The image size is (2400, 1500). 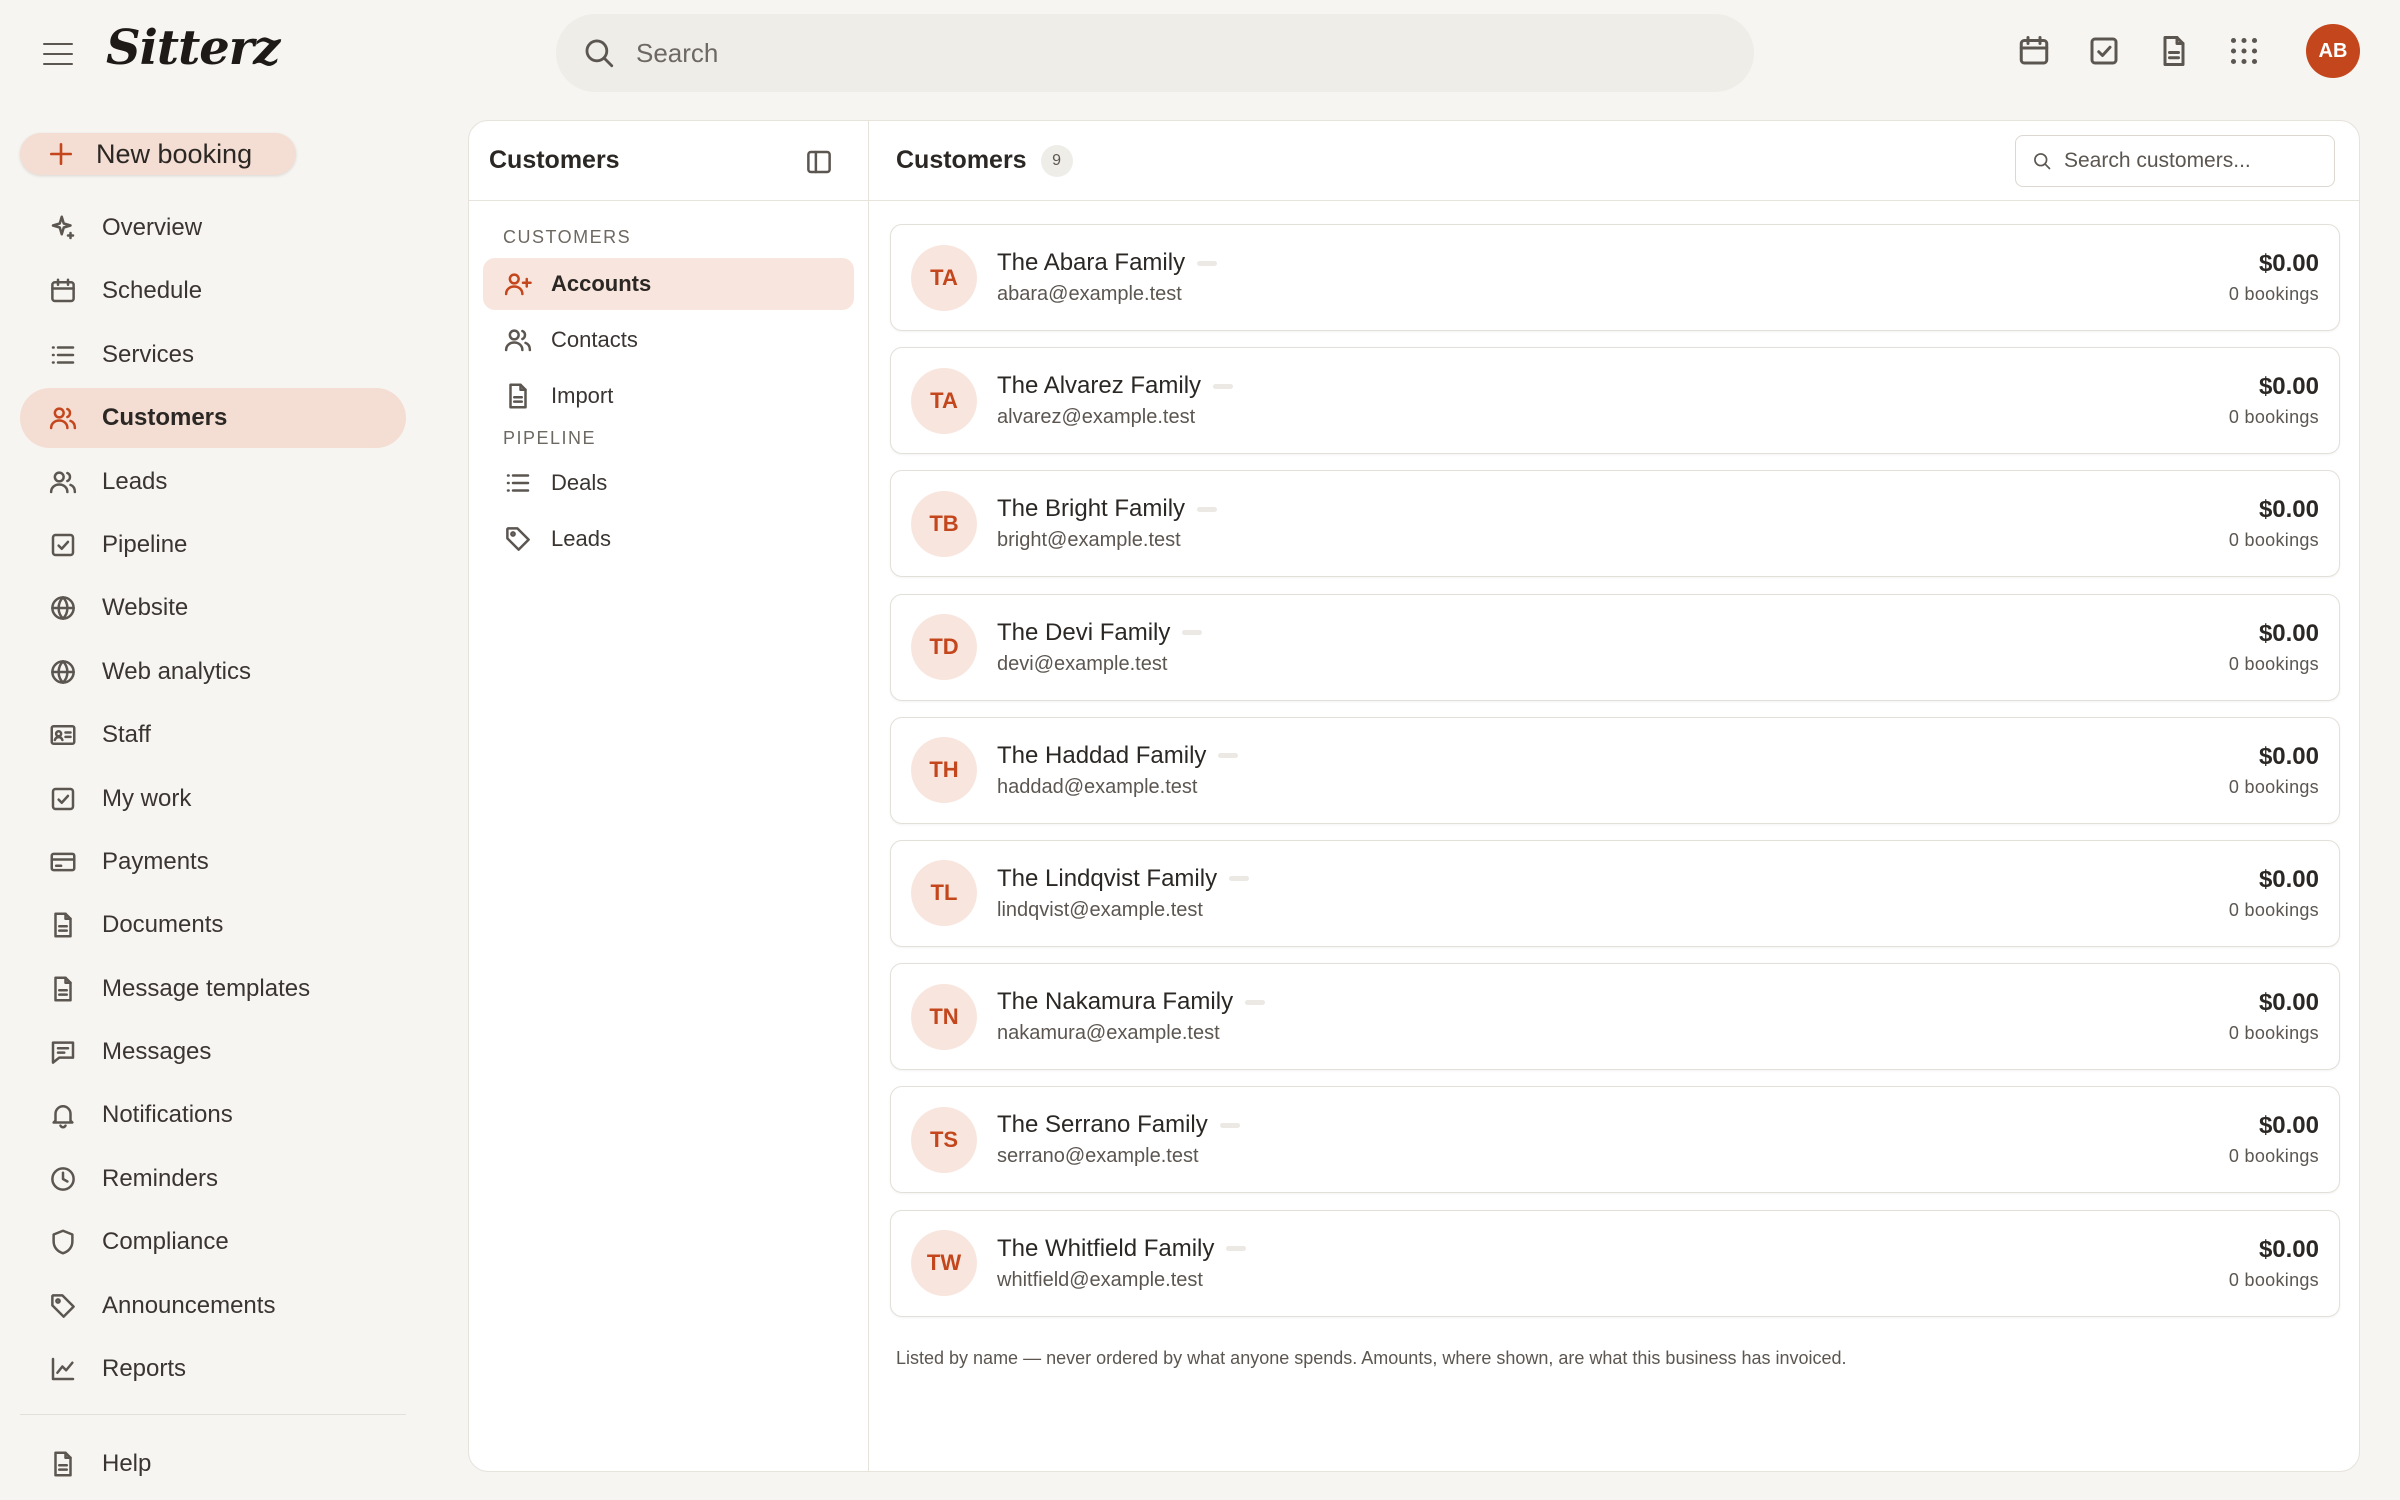 What do you see at coordinates (1100, 1279) in the screenshot?
I see `customer-email: whitfield@example.test` at bounding box center [1100, 1279].